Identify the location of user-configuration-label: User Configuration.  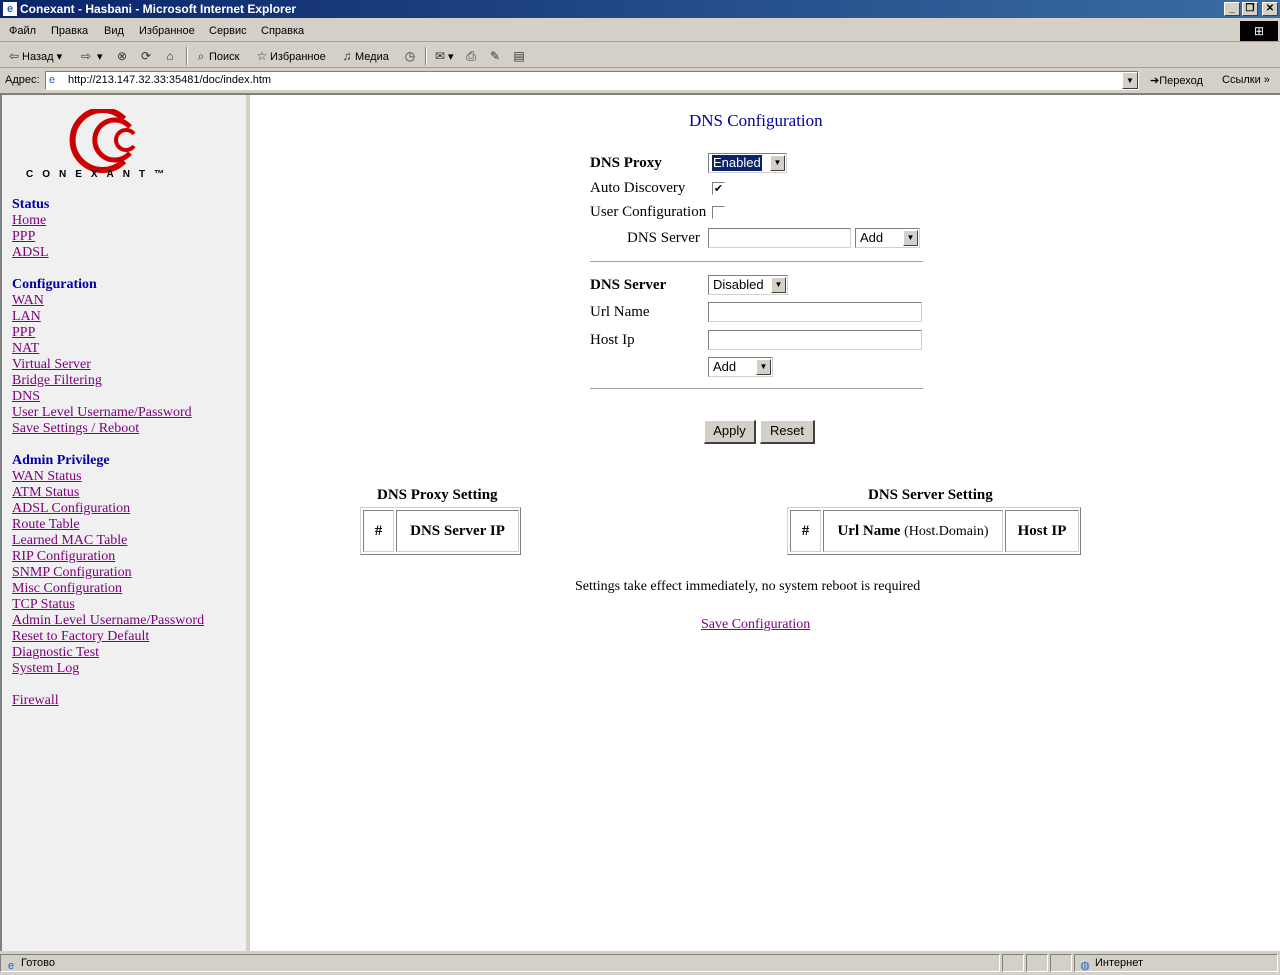
(648, 212).